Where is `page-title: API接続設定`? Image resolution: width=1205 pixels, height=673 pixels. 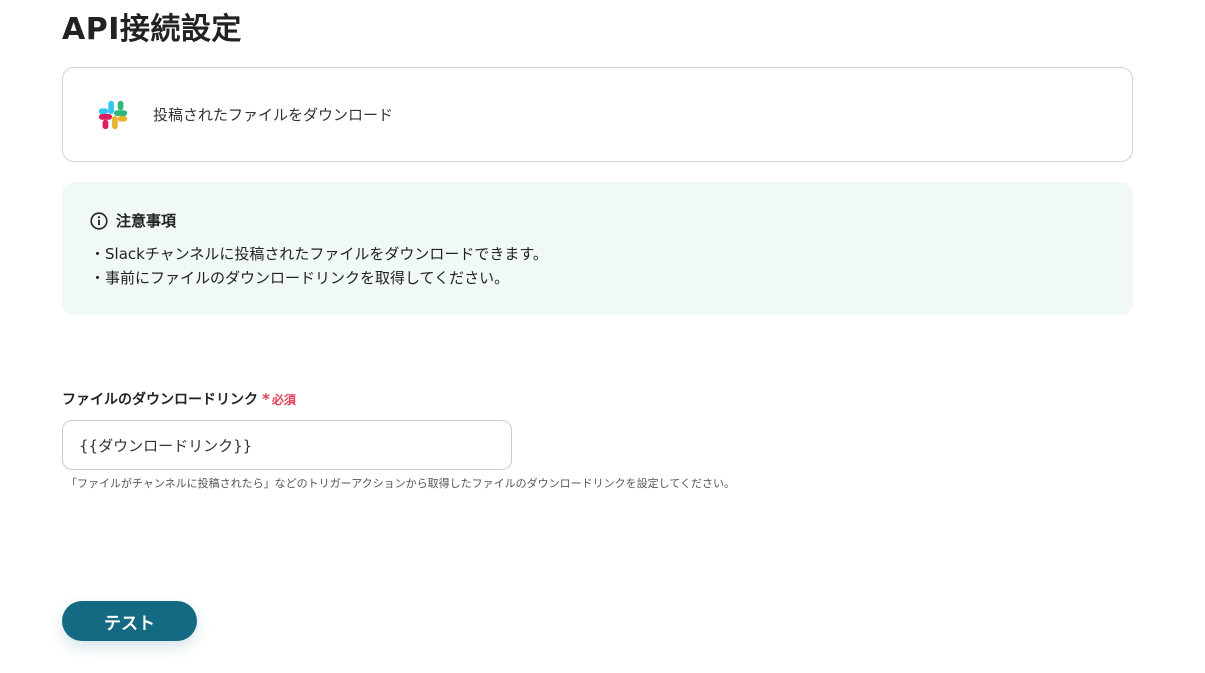
page-title: API接続設定 is located at coordinates (152, 29).